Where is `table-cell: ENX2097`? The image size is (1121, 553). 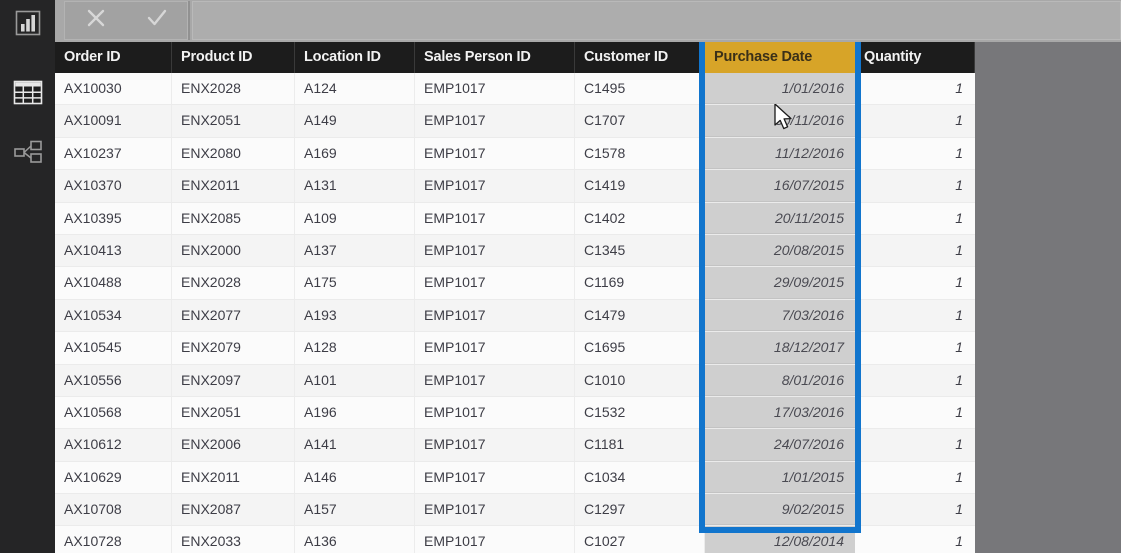
table-cell: ENX2097 is located at coordinates (233, 380).